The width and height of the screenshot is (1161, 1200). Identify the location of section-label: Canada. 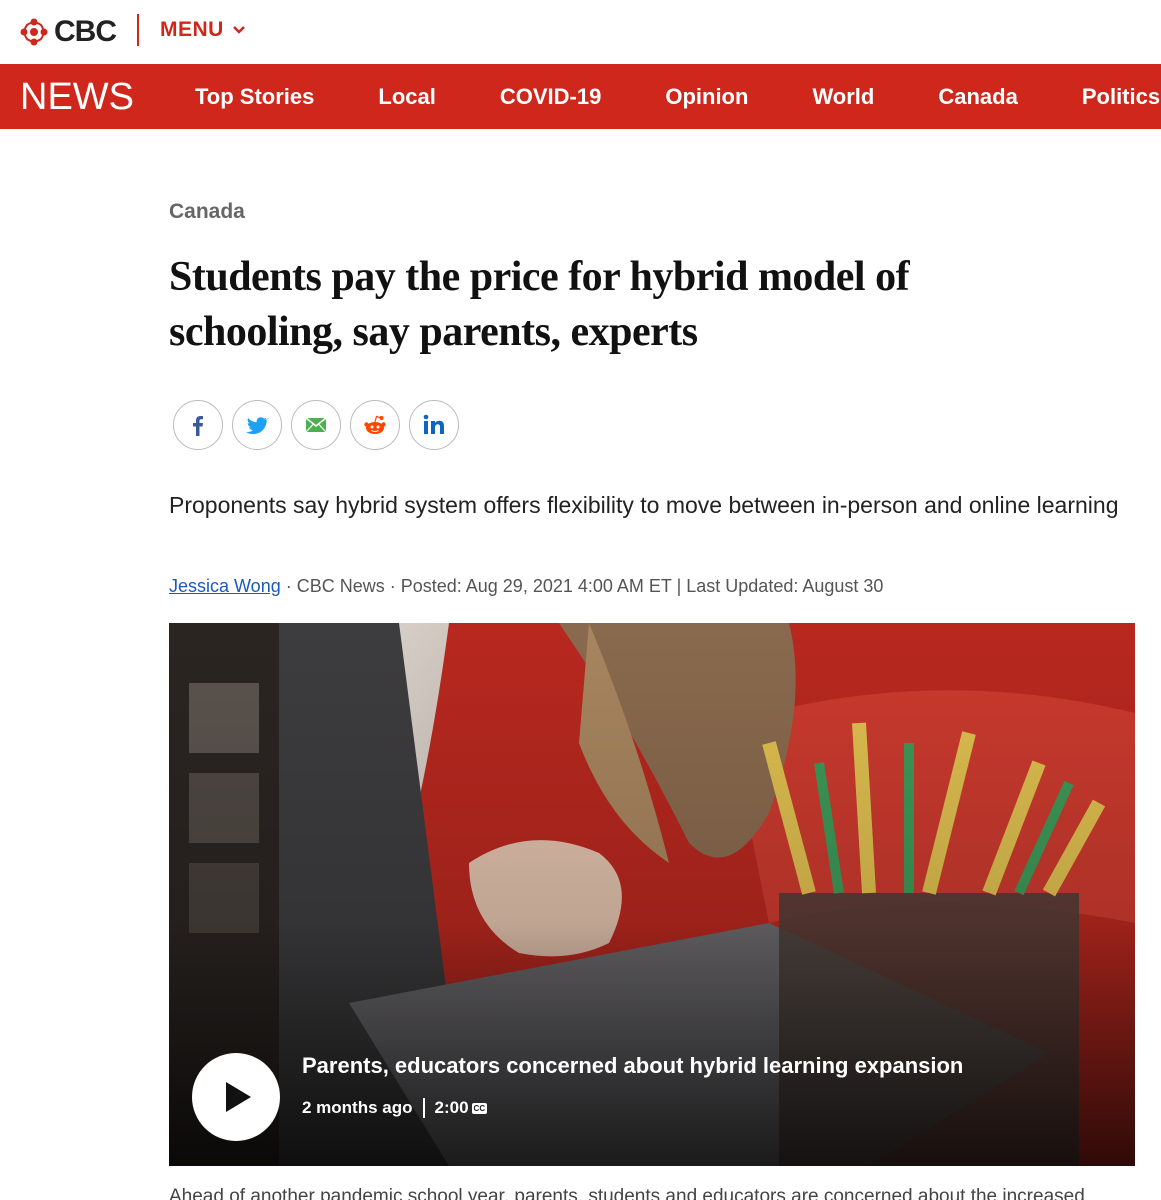
(207, 212).